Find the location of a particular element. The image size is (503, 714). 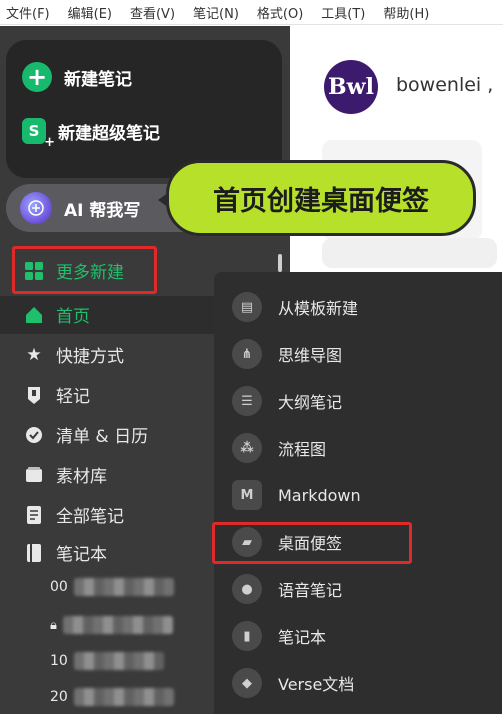

ai-icon is located at coordinates (36, 208).